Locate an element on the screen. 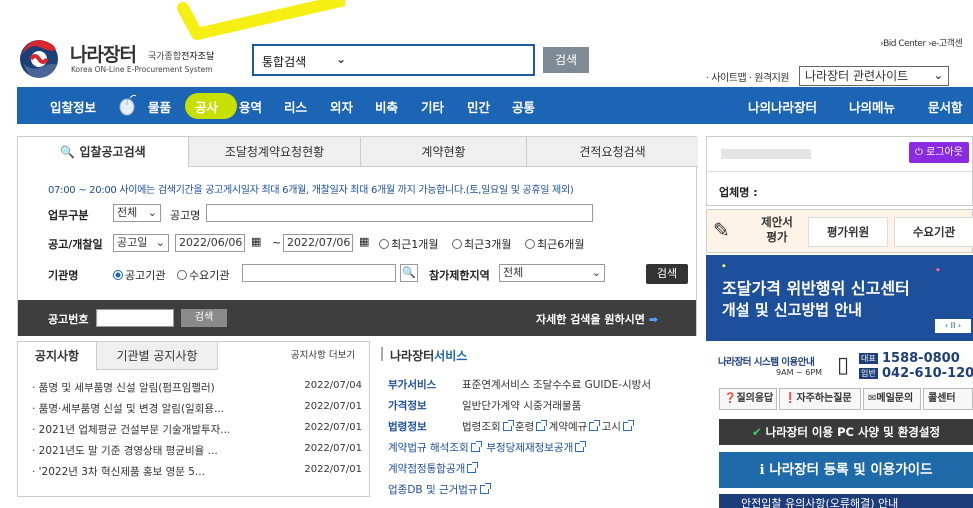 Image resolution: width=973 pixels, height=508 pixels. agency-option-demand: 수요기관 is located at coordinates (203, 275).